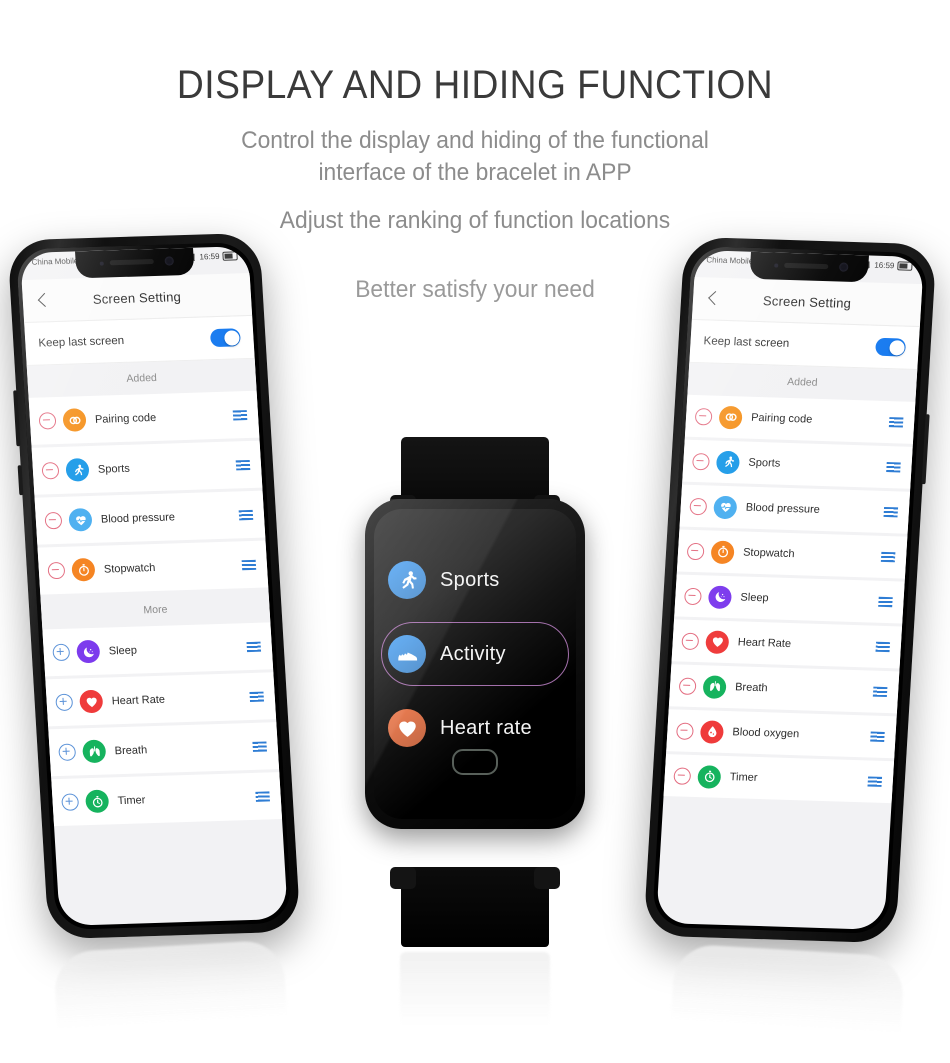 The height and width of the screenshot is (1063, 950). Describe the element at coordinates (728, 462) in the screenshot. I see `running-icon` at that location.